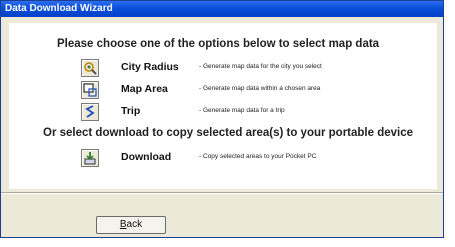 The height and width of the screenshot is (247, 455). What do you see at coordinates (144, 89) in the screenshot?
I see `map-area-label: Map Area` at bounding box center [144, 89].